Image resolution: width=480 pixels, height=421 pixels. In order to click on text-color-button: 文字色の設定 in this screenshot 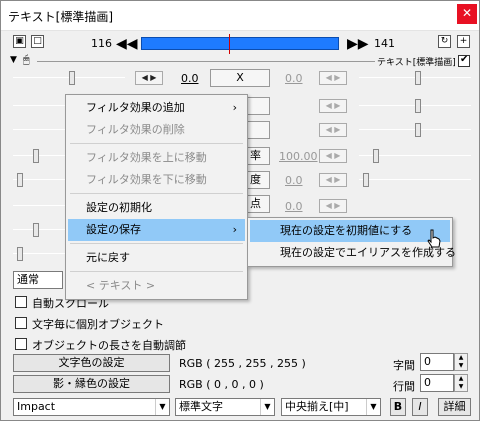, I will do `click(91, 363)`.